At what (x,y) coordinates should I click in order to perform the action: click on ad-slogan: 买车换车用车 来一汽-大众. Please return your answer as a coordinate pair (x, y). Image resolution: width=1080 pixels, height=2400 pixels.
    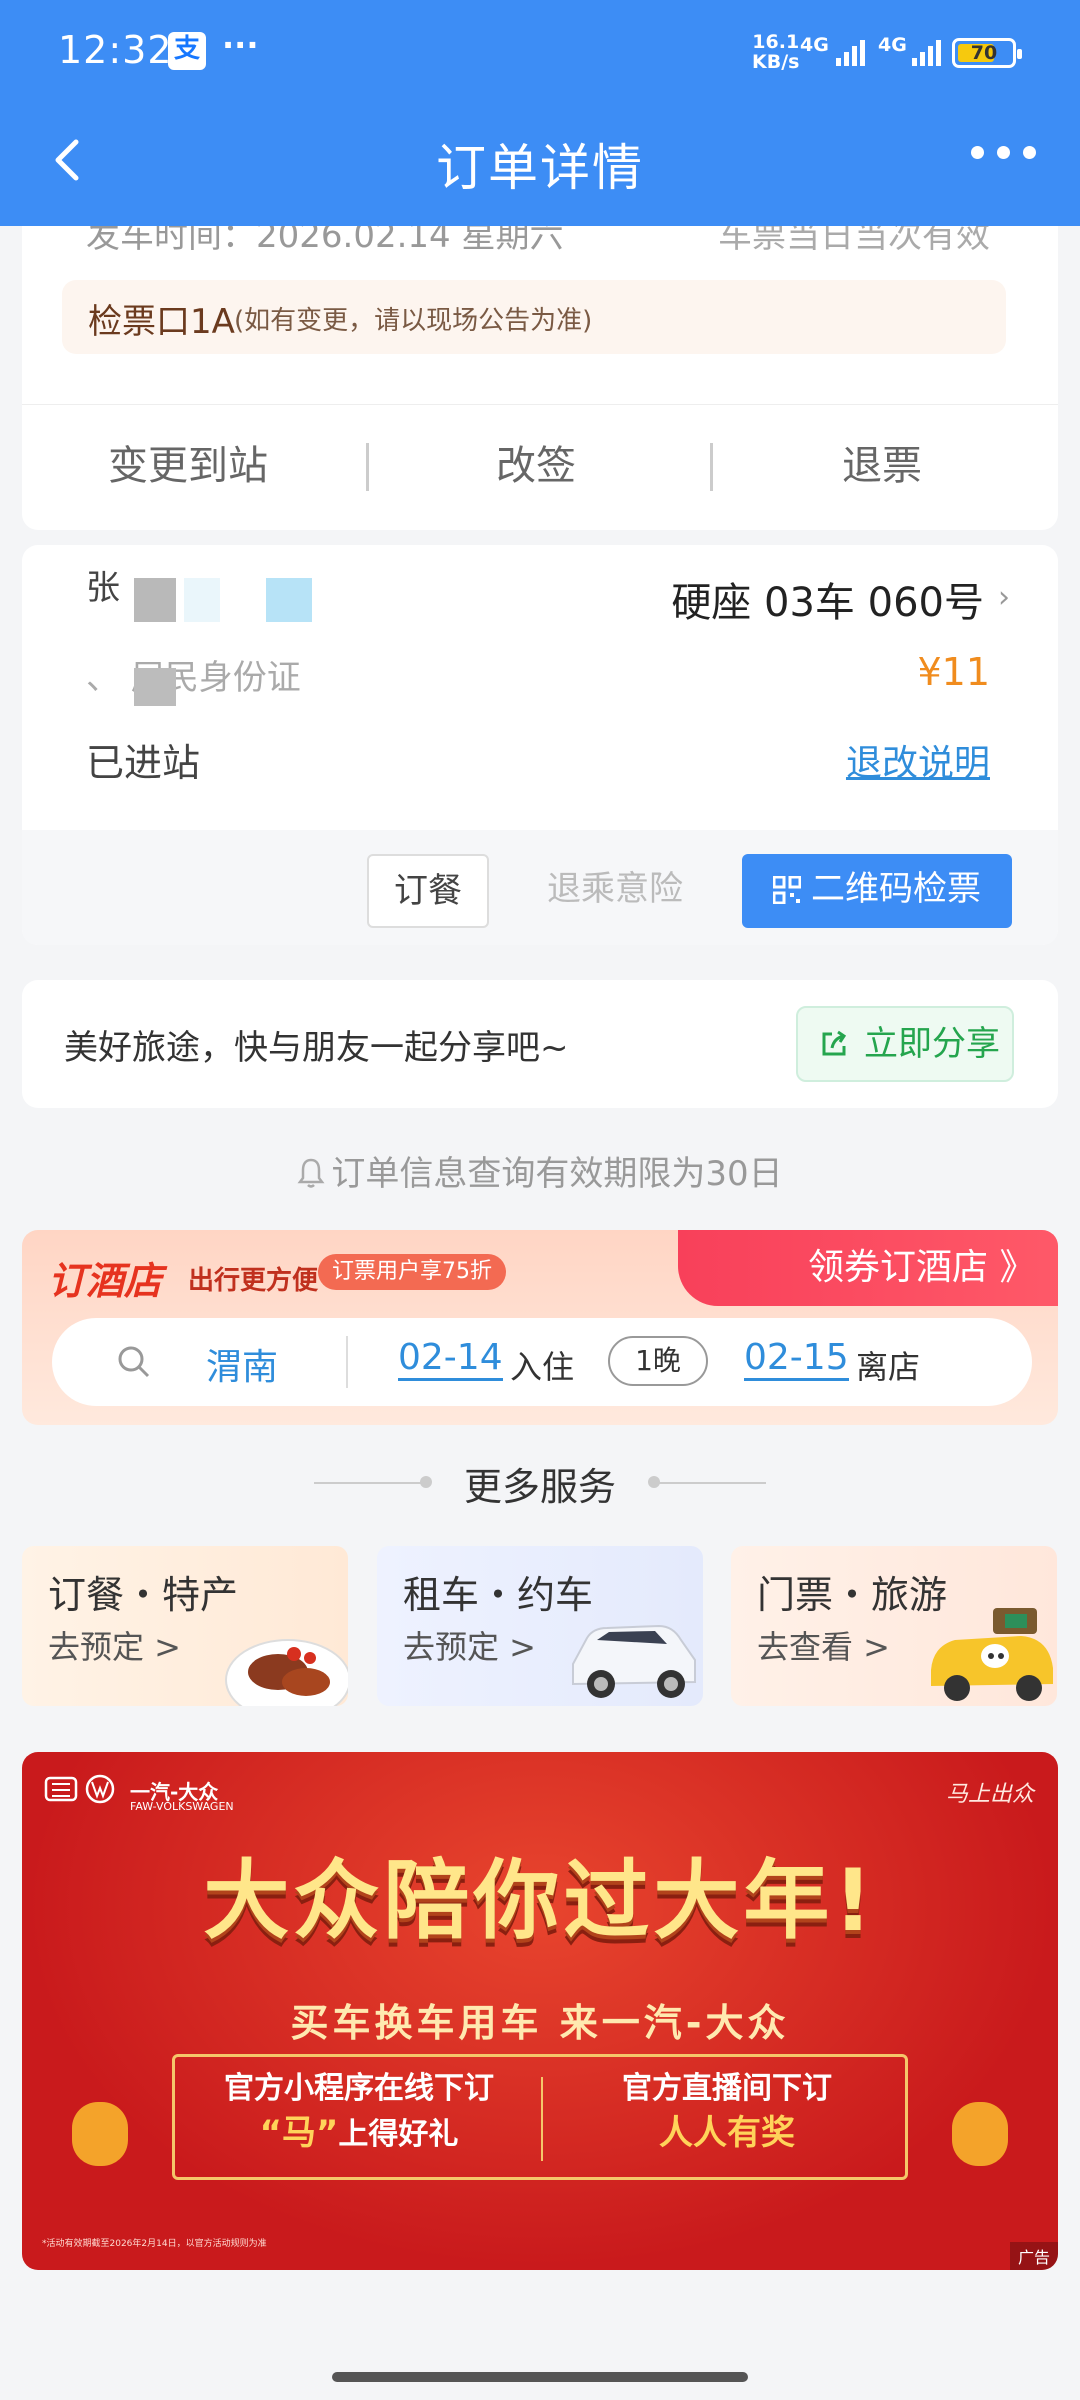
    Looking at the image, I should click on (540, 2023).